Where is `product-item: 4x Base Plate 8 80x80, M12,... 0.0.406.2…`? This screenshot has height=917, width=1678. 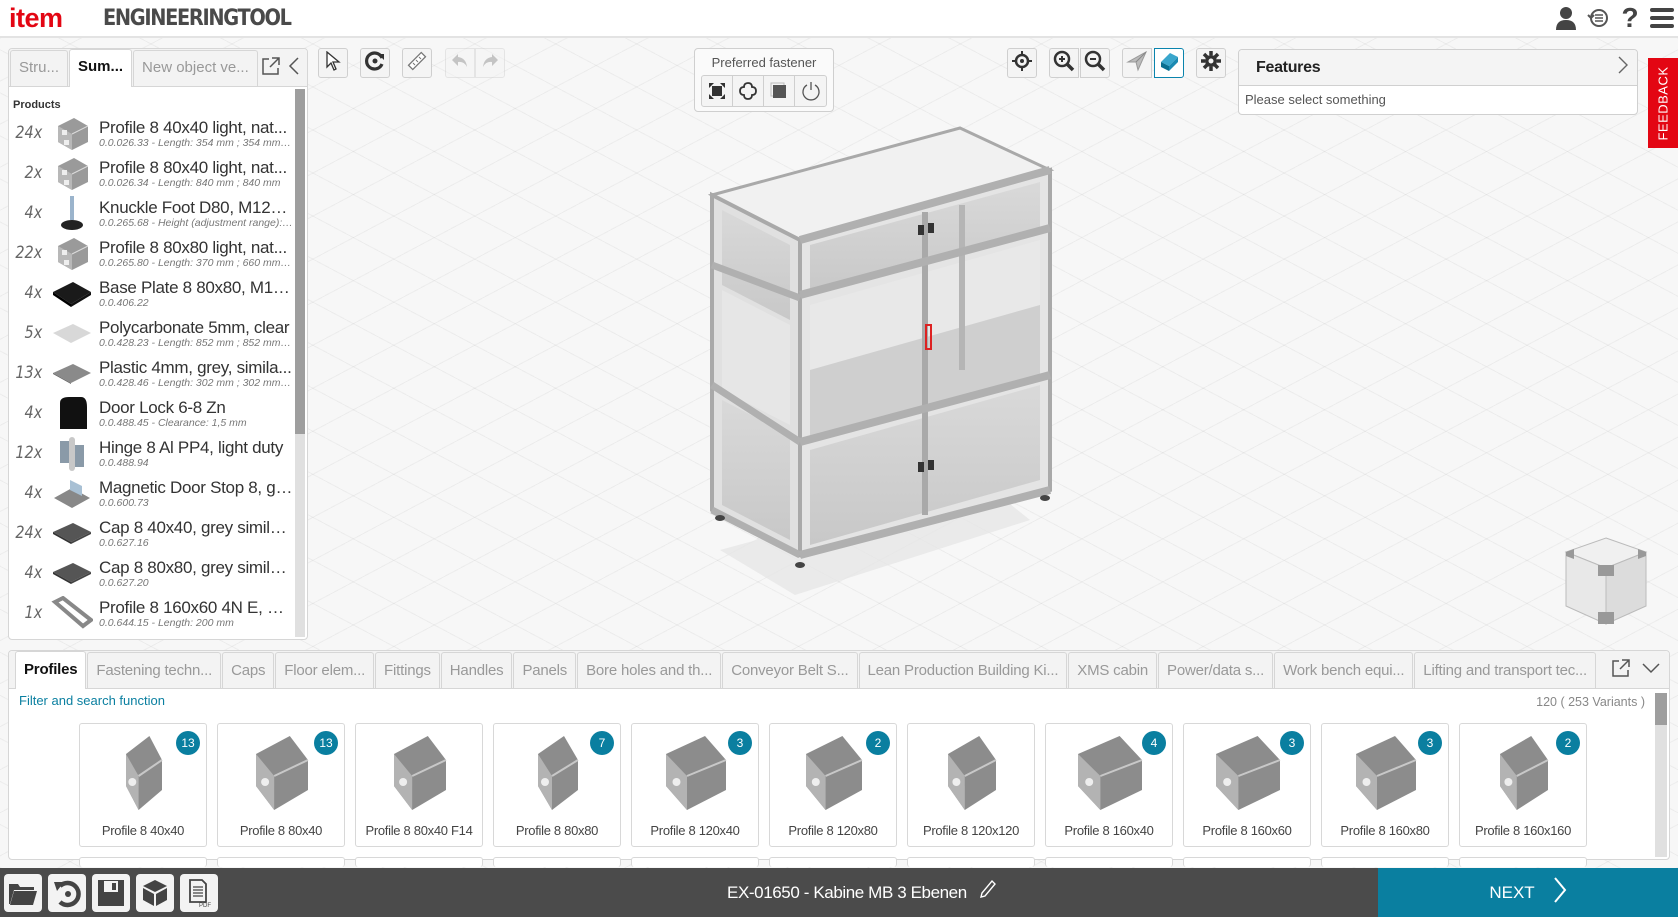 product-item: 4x Base Plate 8 80x80, M12,... 0.0.406.2… is located at coordinates (151, 293).